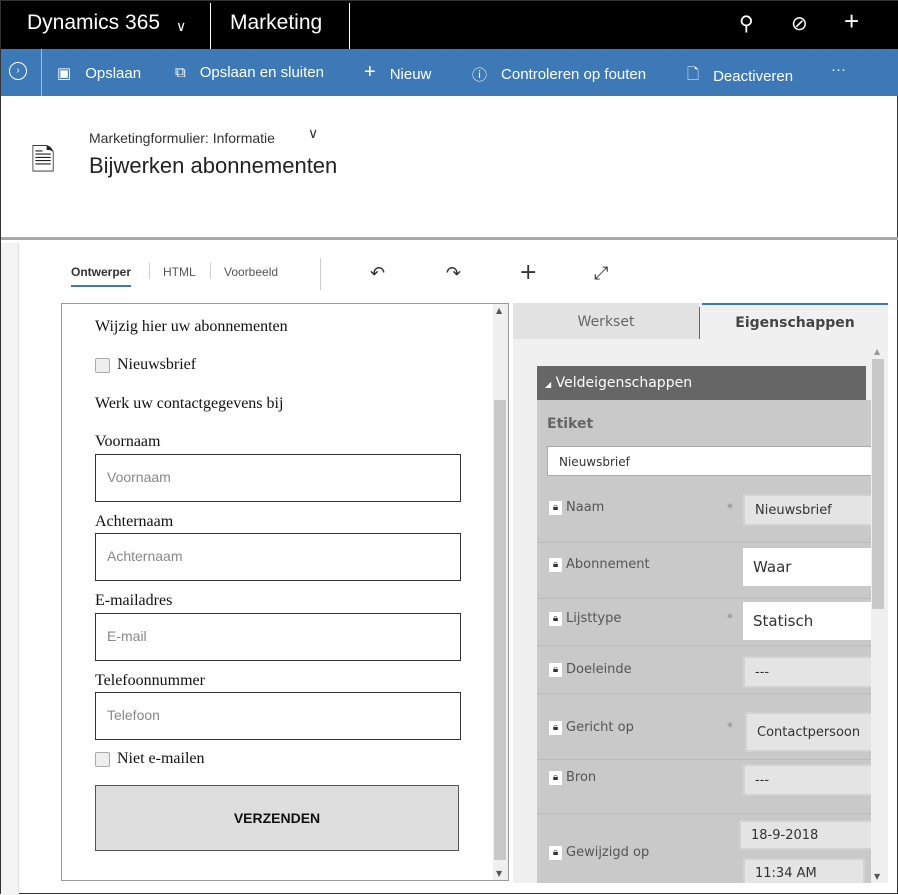 Image resolution: width=898 pixels, height=895 pixels. Describe the element at coordinates (709, 461) in the screenshot. I see `etiket-input: Nieuwsbrief` at that location.